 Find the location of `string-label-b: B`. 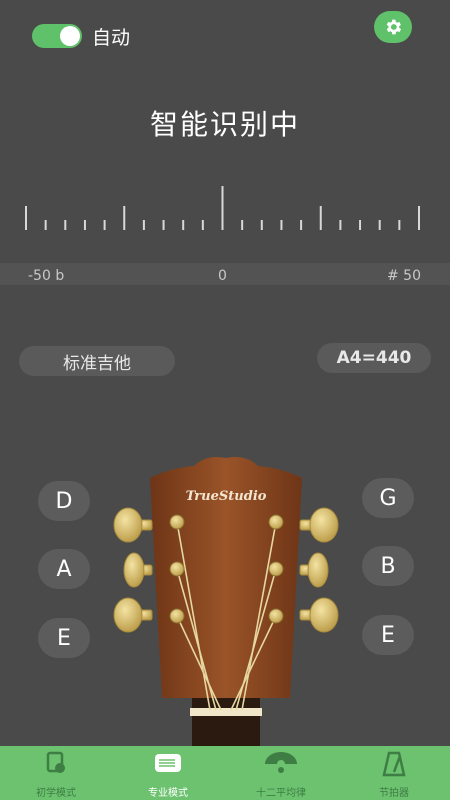

string-label-b: B is located at coordinates (388, 566).